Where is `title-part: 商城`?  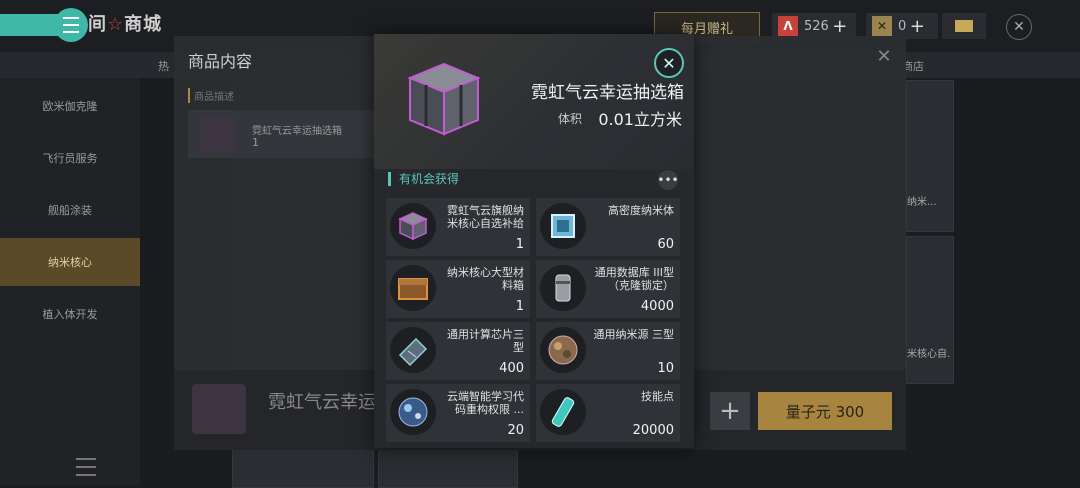 title-part: 商城 is located at coordinates (143, 24).